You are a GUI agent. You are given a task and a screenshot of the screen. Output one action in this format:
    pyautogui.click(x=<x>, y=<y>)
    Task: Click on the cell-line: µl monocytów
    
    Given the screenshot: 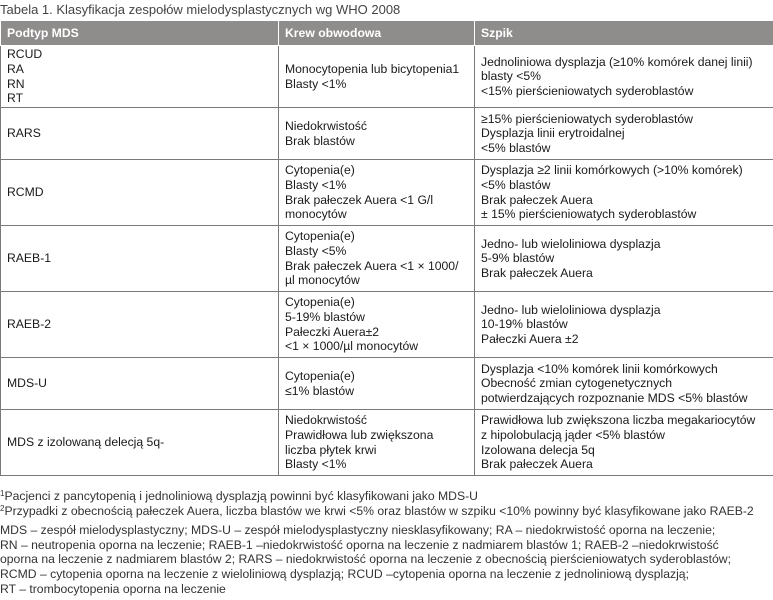 What is the action you would take?
    pyautogui.click(x=322, y=280)
    